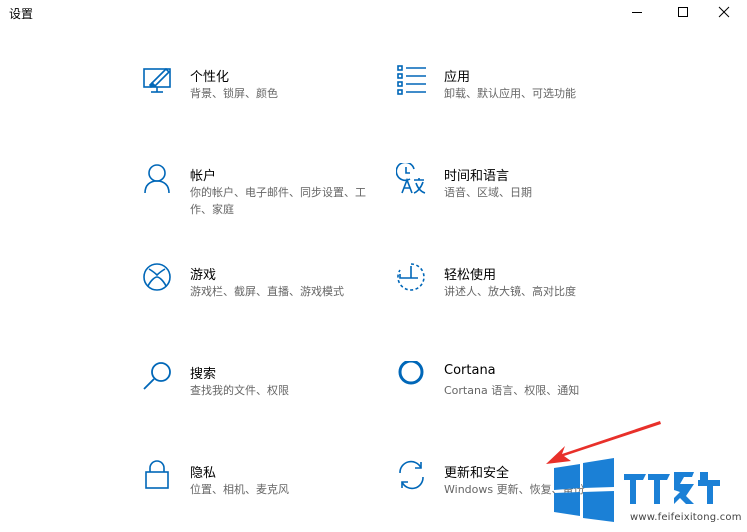 This screenshot has height=532, width=747. What do you see at coordinates (234, 93) in the screenshot?
I see `tile-description: 背景、锁屏、颜色` at bounding box center [234, 93].